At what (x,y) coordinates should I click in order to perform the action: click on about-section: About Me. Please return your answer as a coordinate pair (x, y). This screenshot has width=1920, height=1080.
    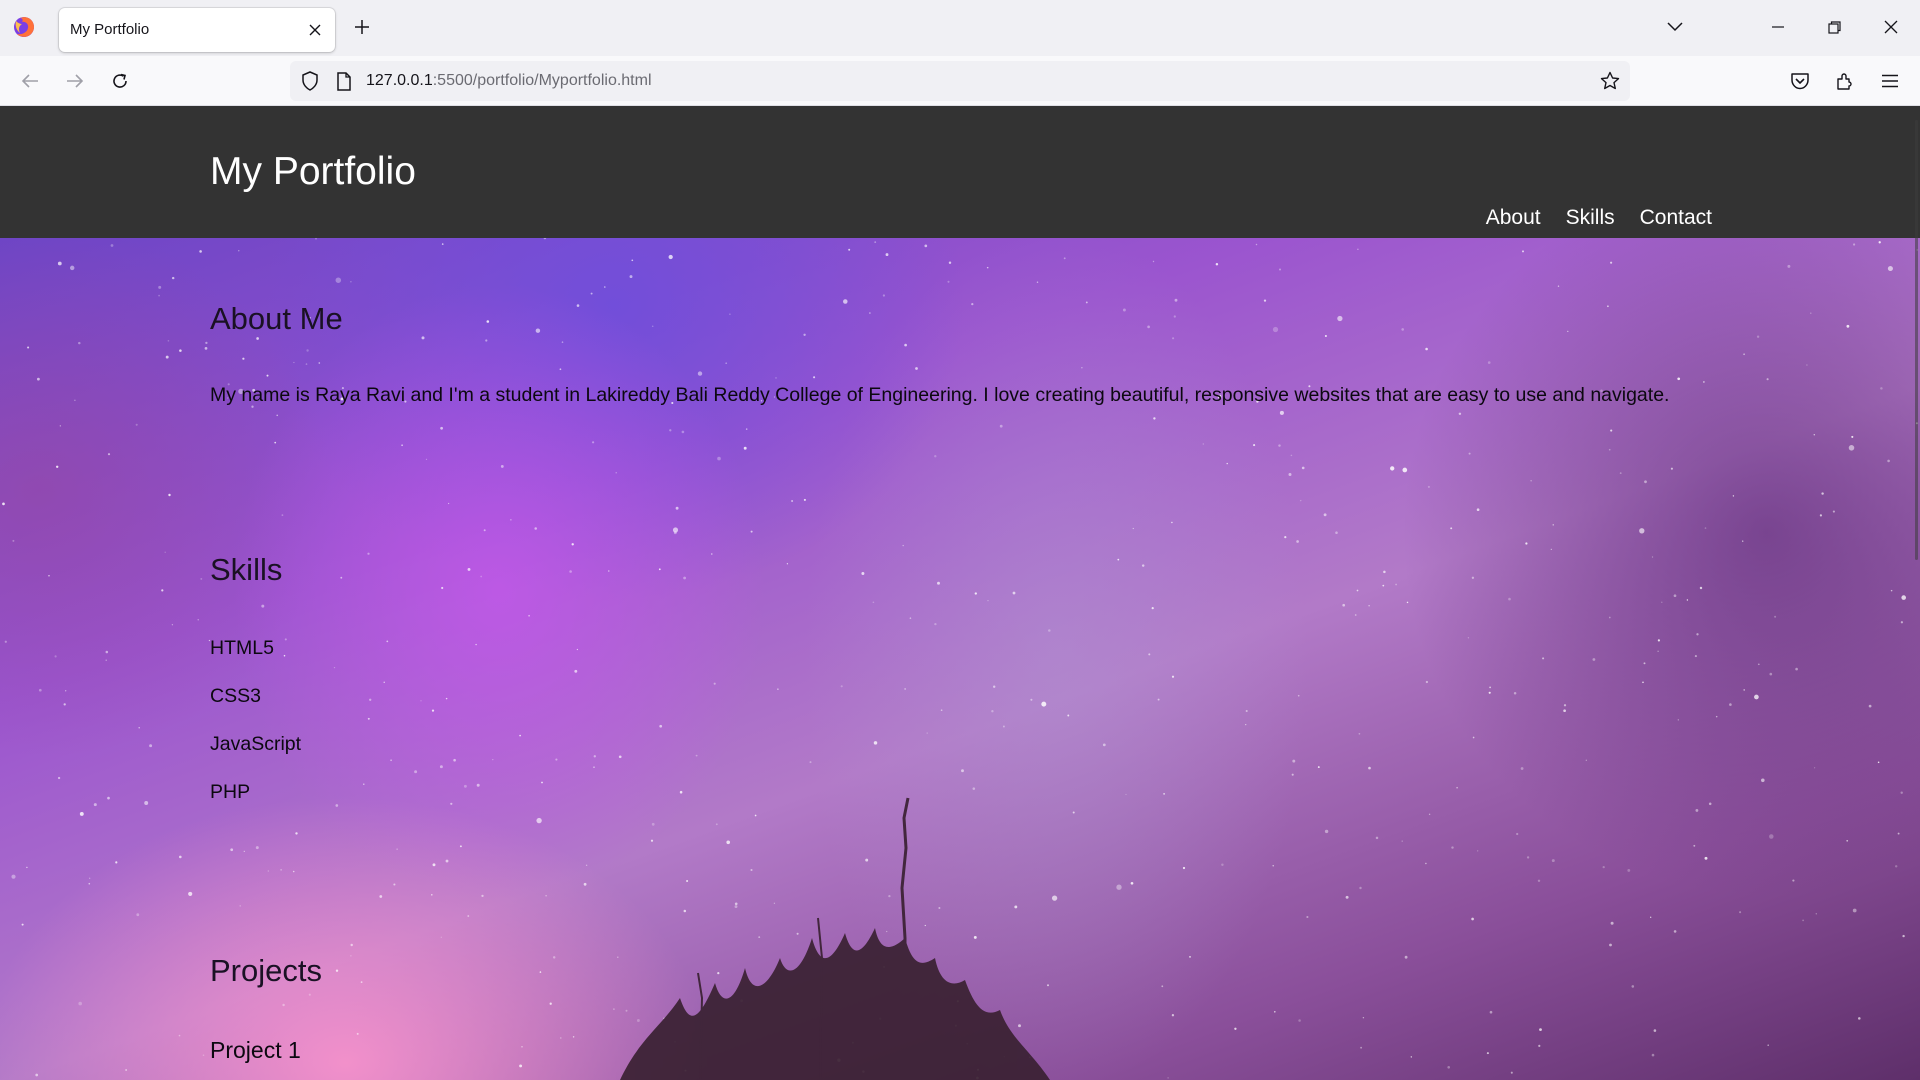
    Looking at the image, I should click on (276, 319).